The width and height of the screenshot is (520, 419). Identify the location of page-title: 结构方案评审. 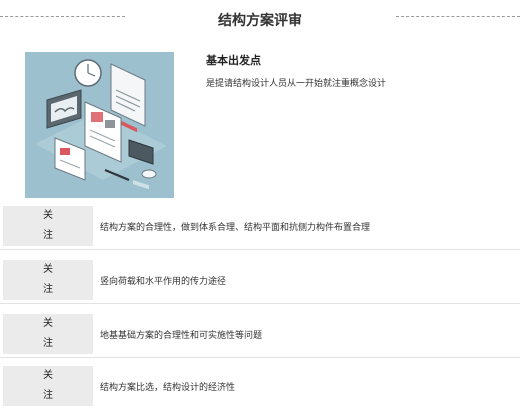
(260, 21).